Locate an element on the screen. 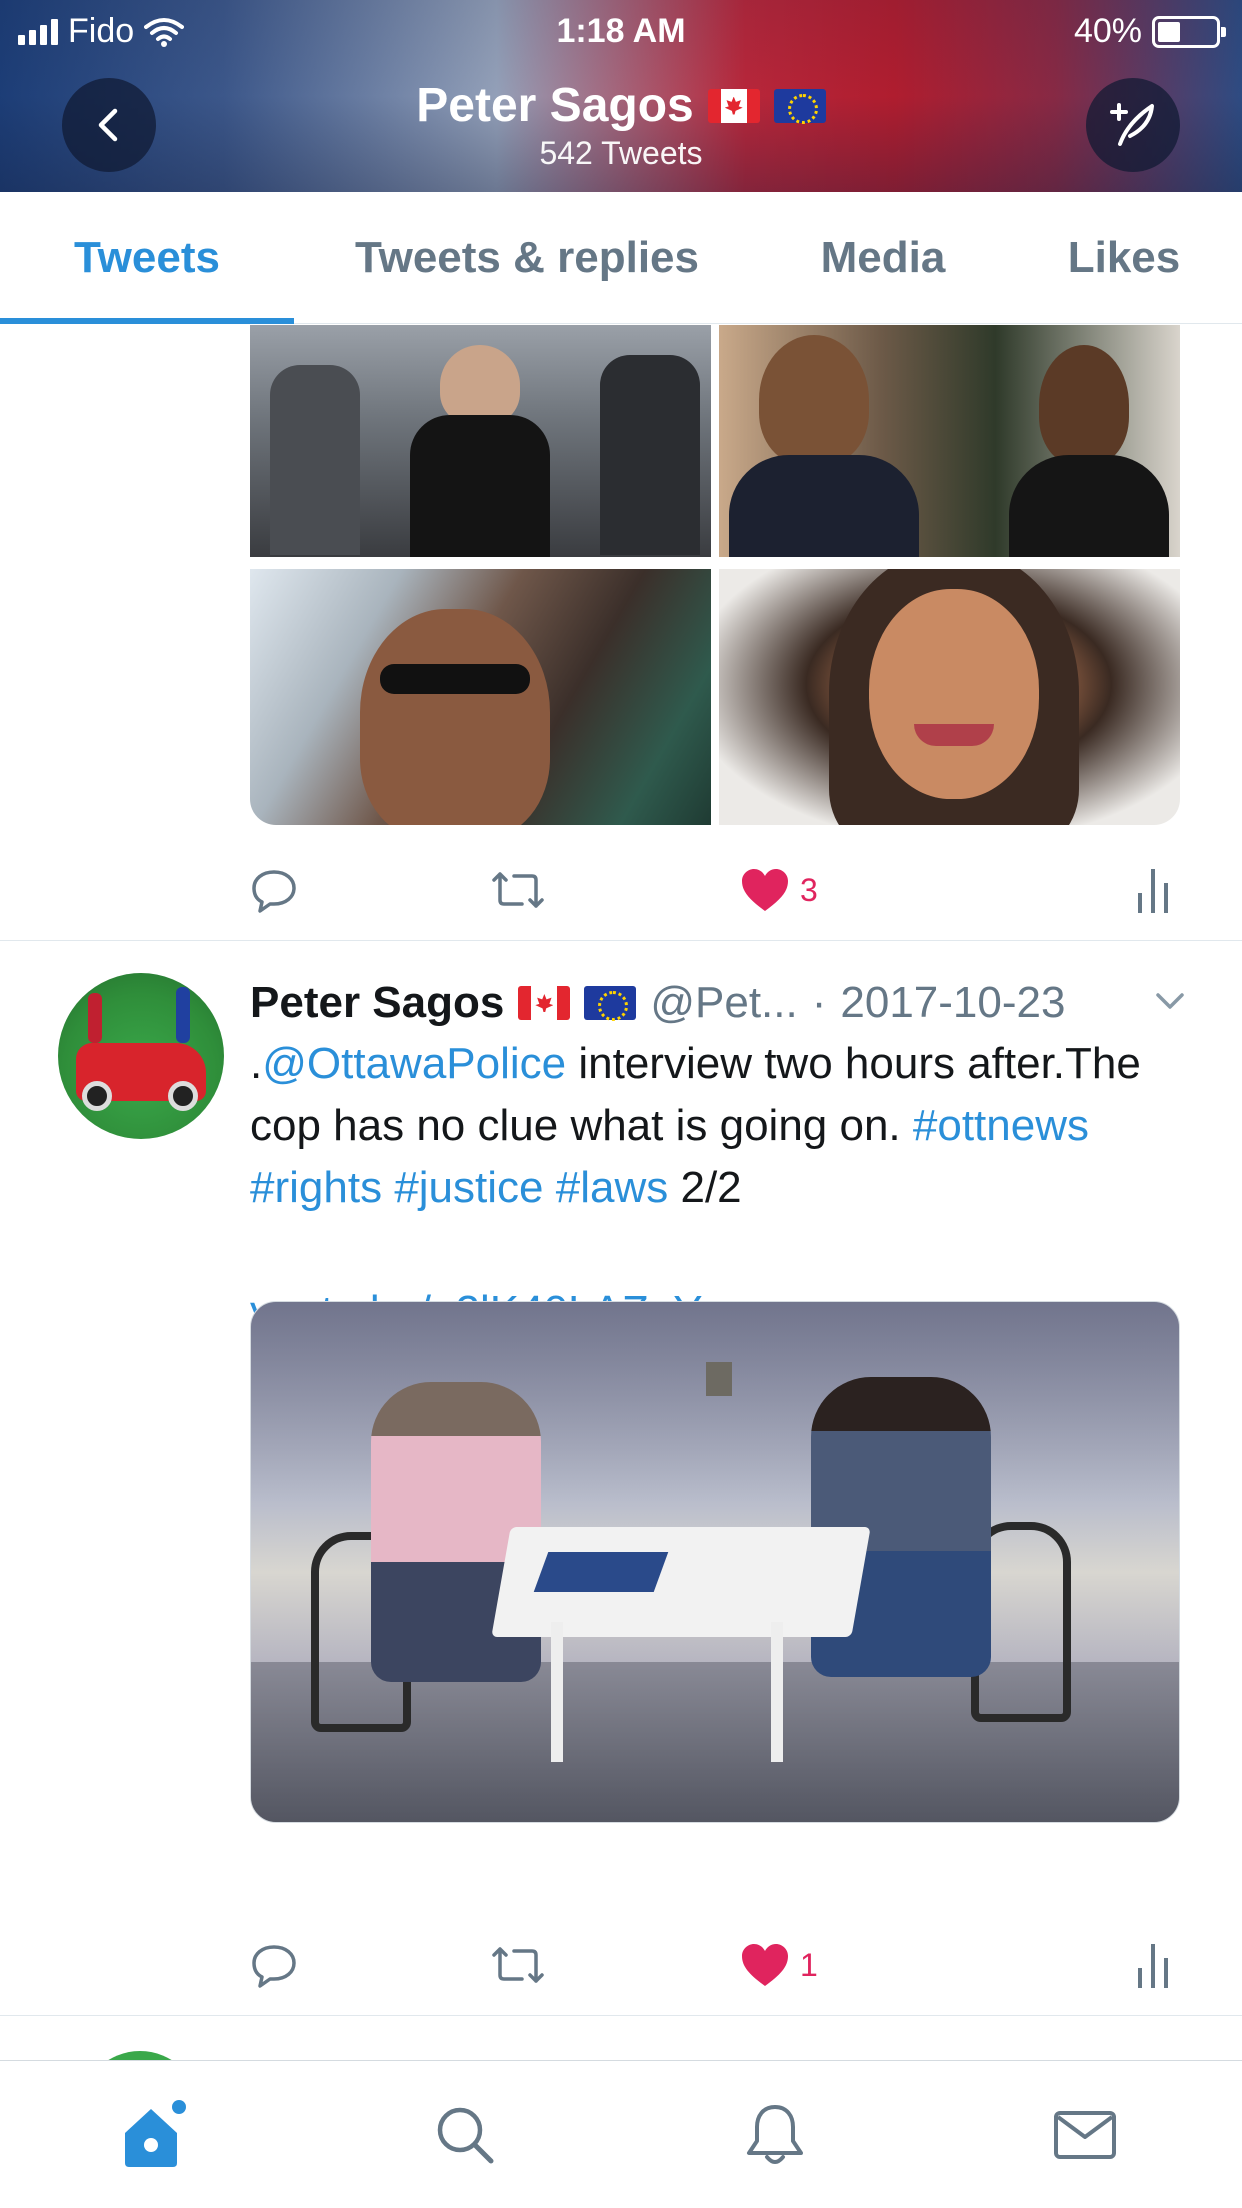 The image size is (1242, 2208). tweet-header: Peter Sagos @Pet... · 2017-10-23 is located at coordinates (720, 1003).